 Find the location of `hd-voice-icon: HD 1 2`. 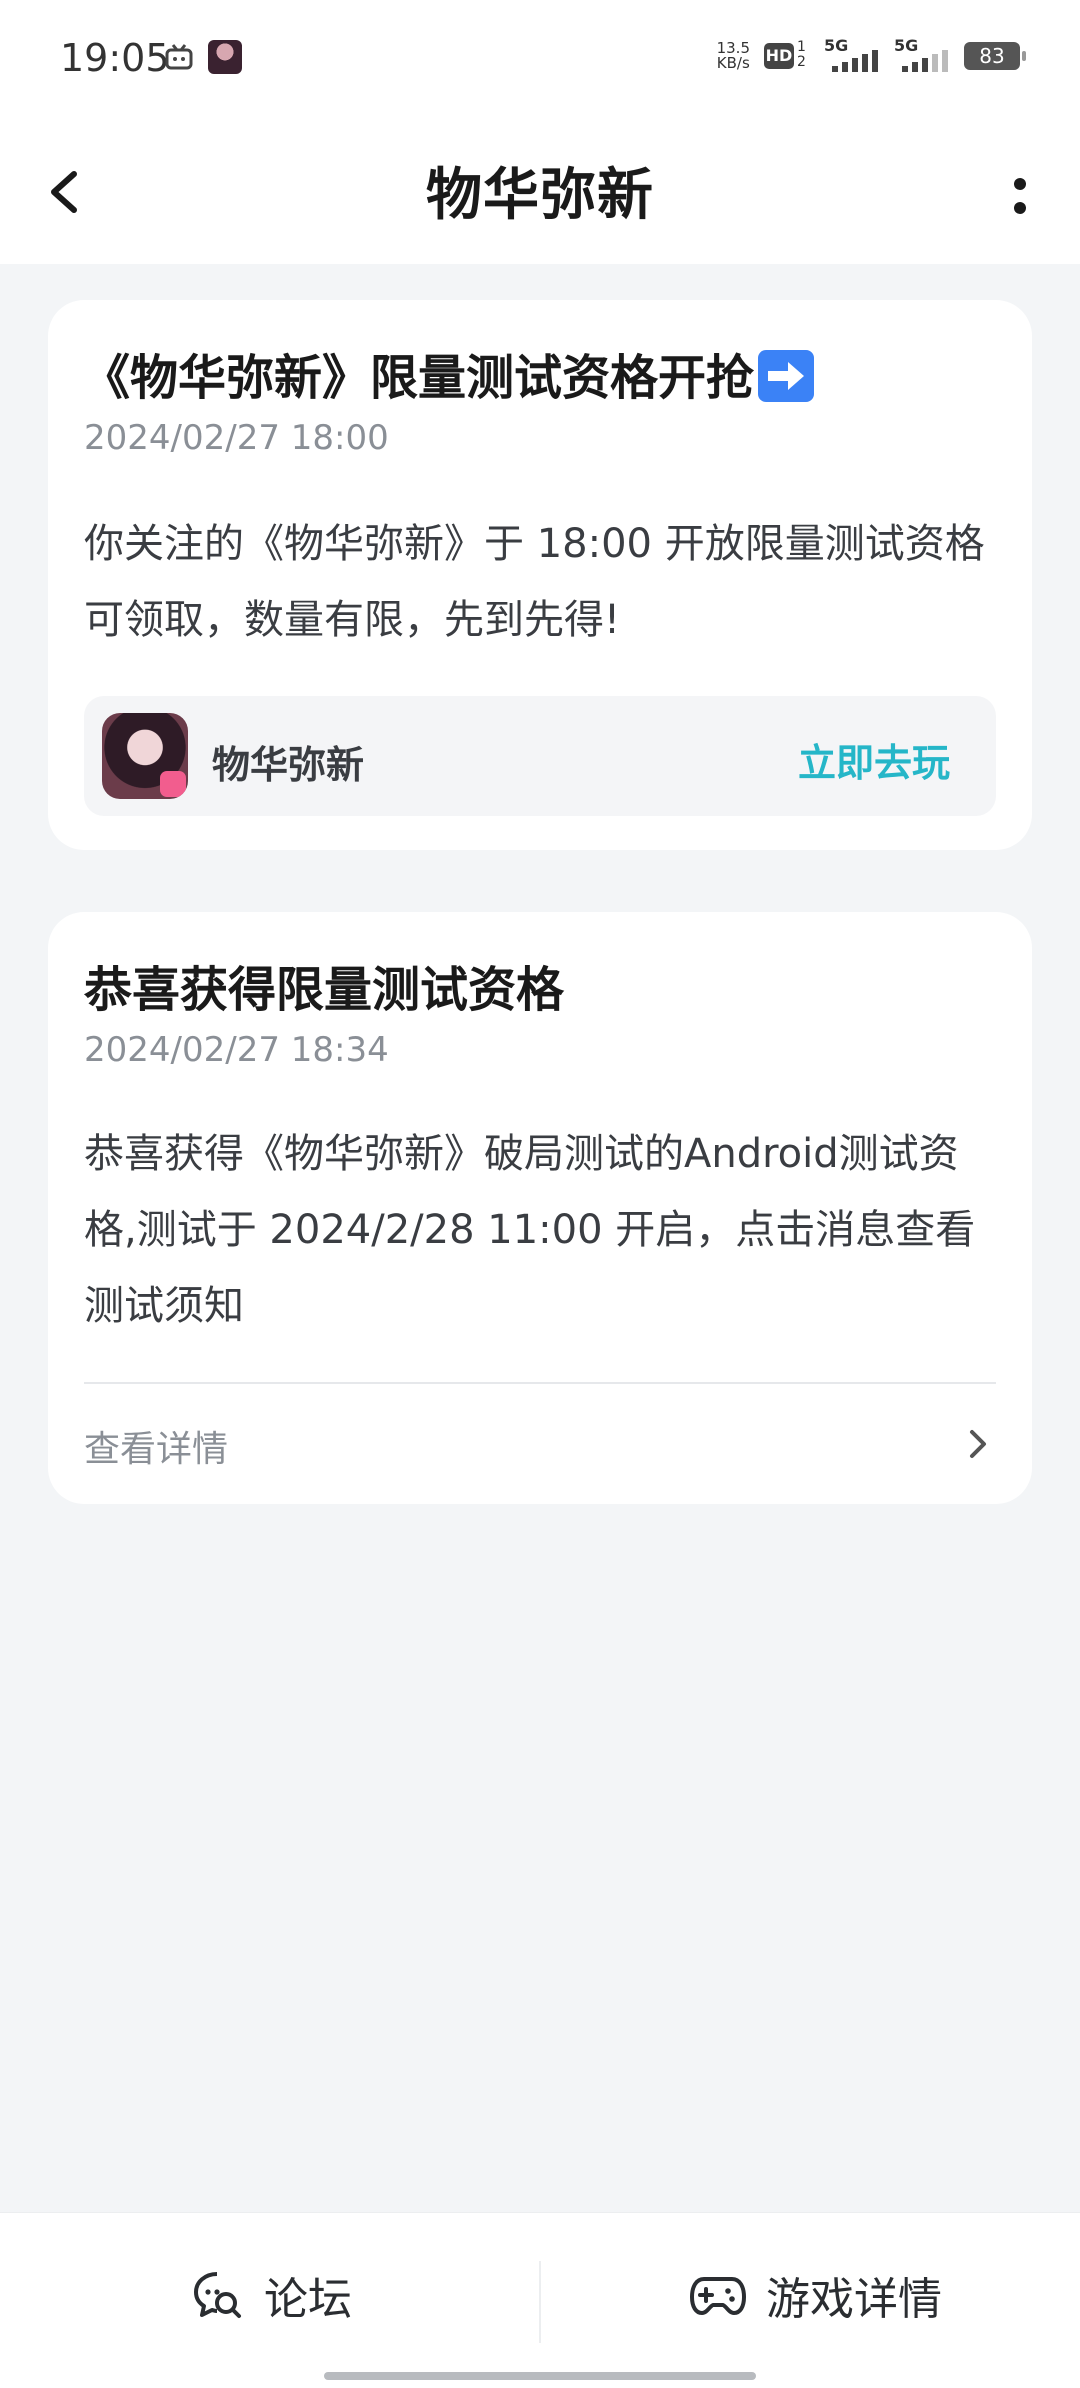

hd-voice-icon: HD 1 2 is located at coordinates (785, 54).